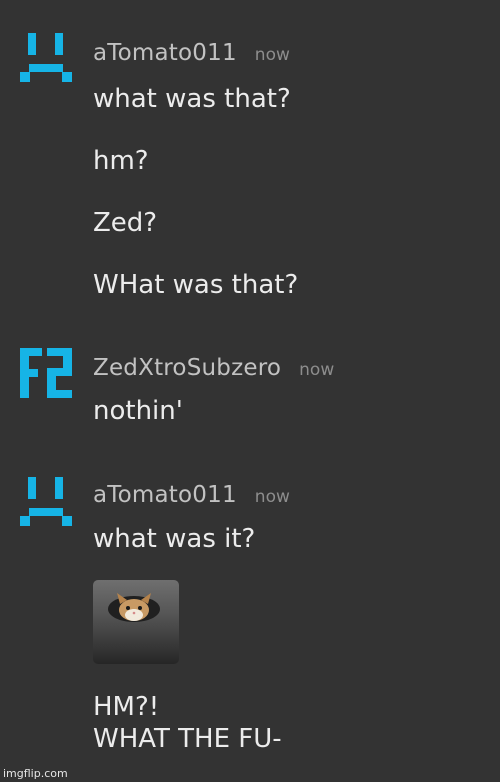 The height and width of the screenshot is (782, 500). Describe the element at coordinates (121, 161) in the screenshot. I see `message-text: hm?` at that location.